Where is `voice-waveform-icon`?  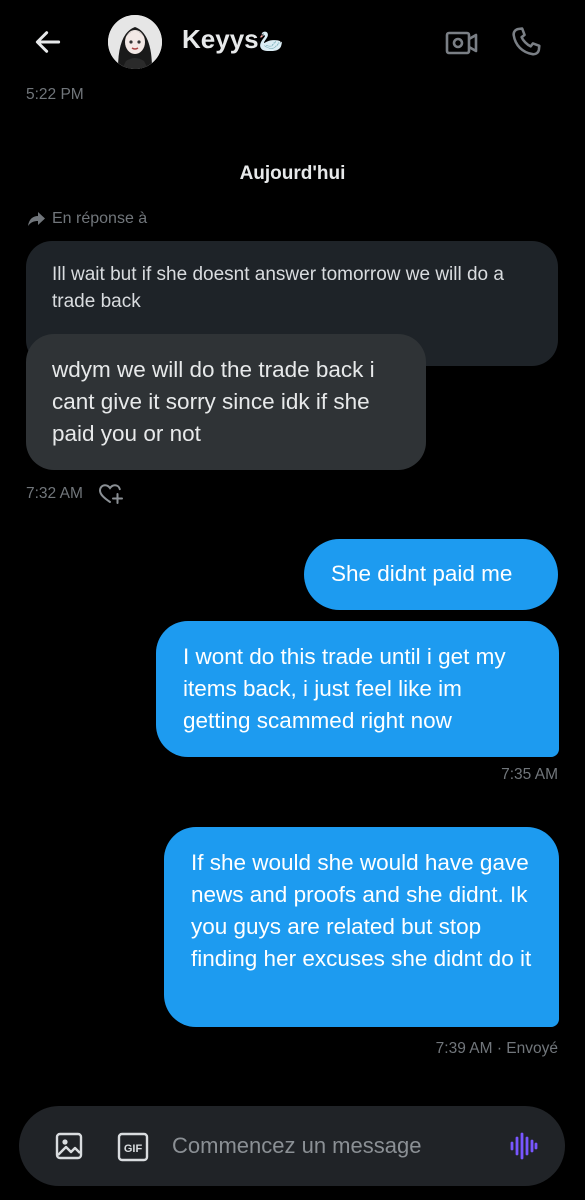 voice-waveform-icon is located at coordinates (524, 1146).